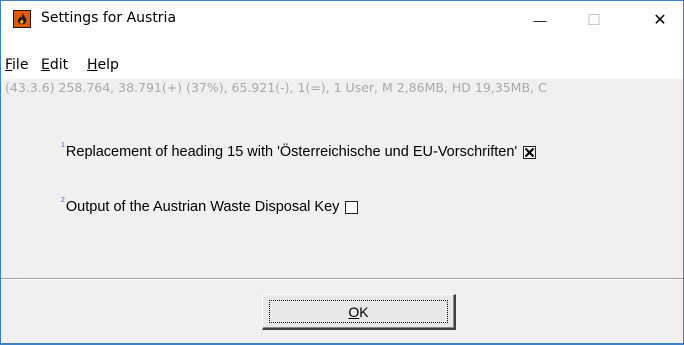  What do you see at coordinates (109, 18) in the screenshot?
I see `window-title: Settings for Austria` at bounding box center [109, 18].